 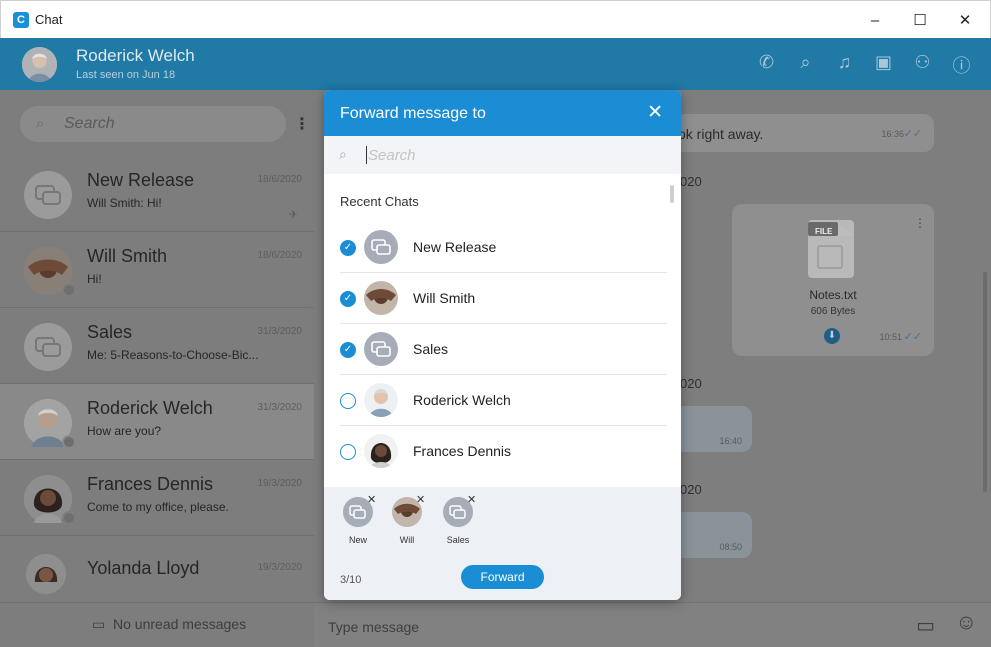 What do you see at coordinates (652, 624) in the screenshot?
I see `message-input: Type message ▭ ☺` at bounding box center [652, 624].